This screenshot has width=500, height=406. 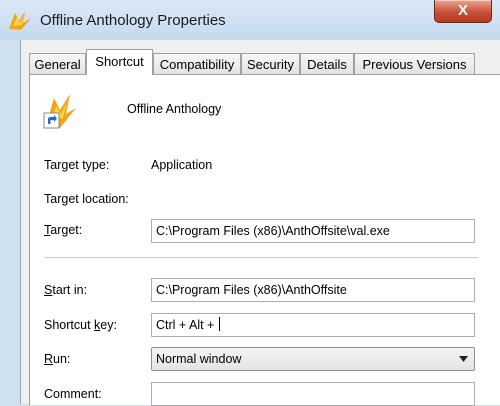 I want to click on tab-security: Security, so click(x=270, y=63).